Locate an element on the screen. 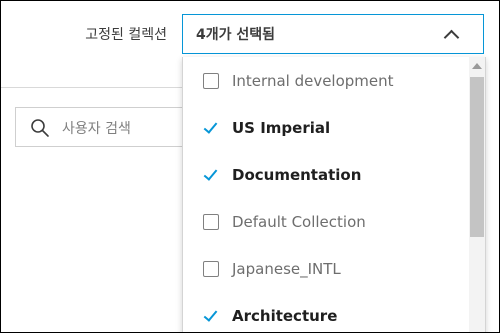 This screenshot has width=500, height=333. dropdown-item-label: Default Collection is located at coordinates (299, 221).